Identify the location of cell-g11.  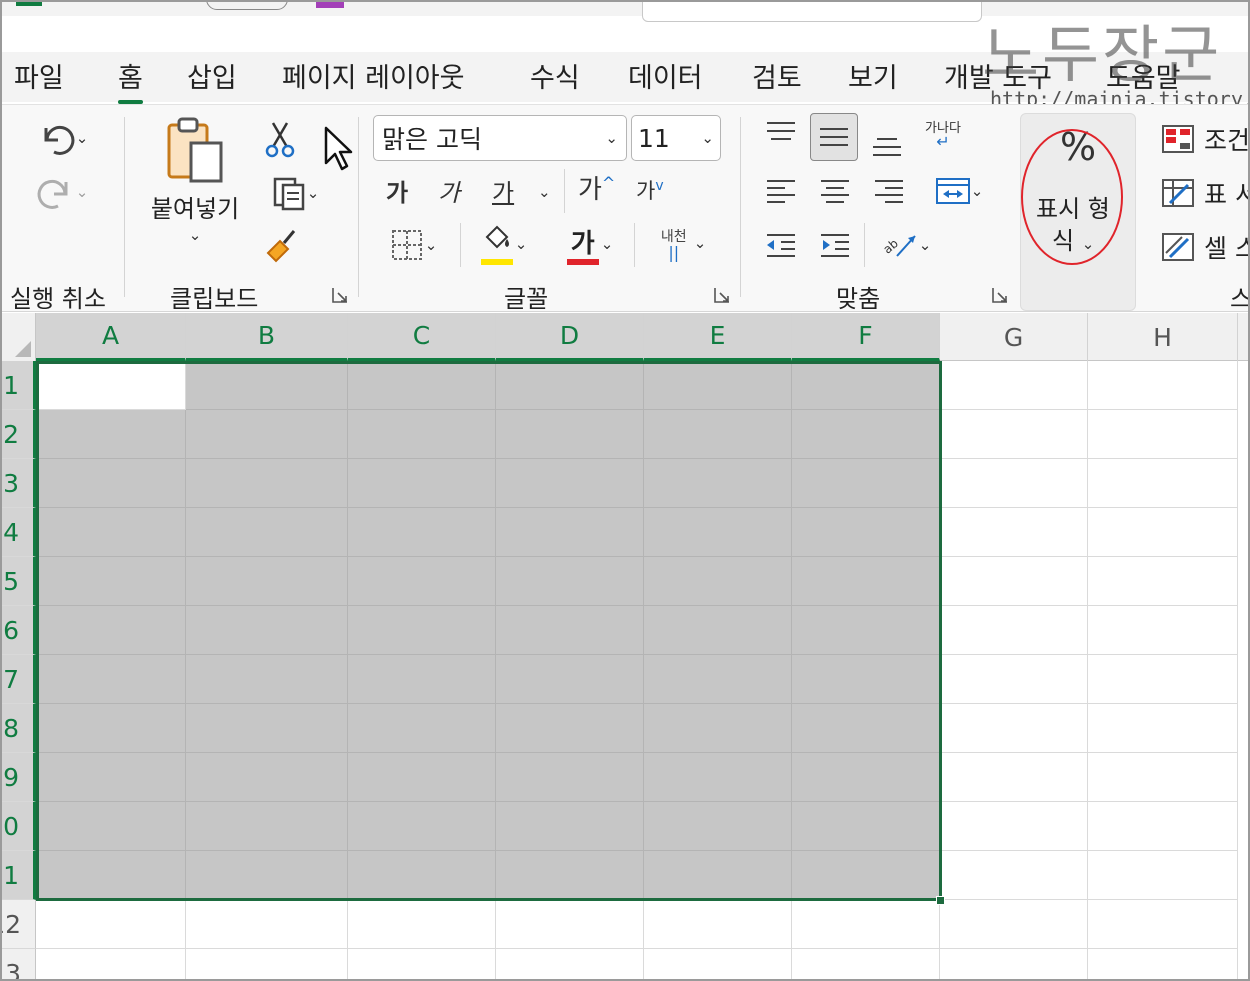
(1014, 875).